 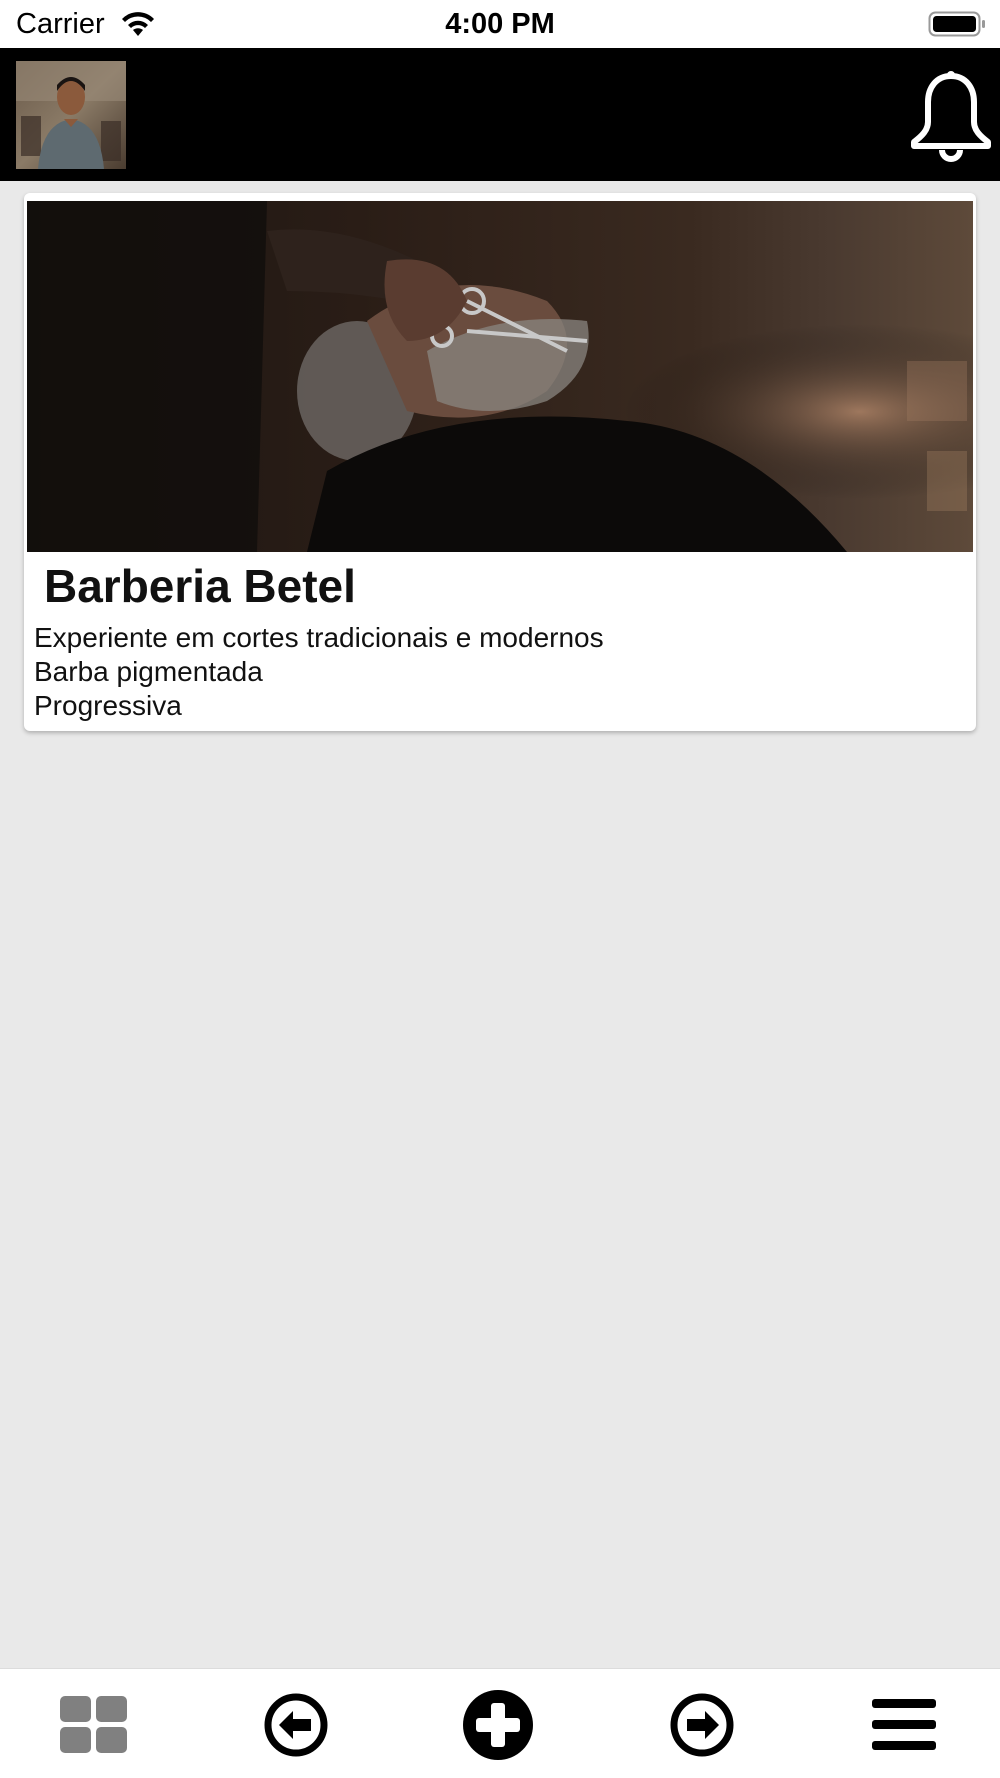 What do you see at coordinates (956, 24) in the screenshot?
I see `battery-icon` at bounding box center [956, 24].